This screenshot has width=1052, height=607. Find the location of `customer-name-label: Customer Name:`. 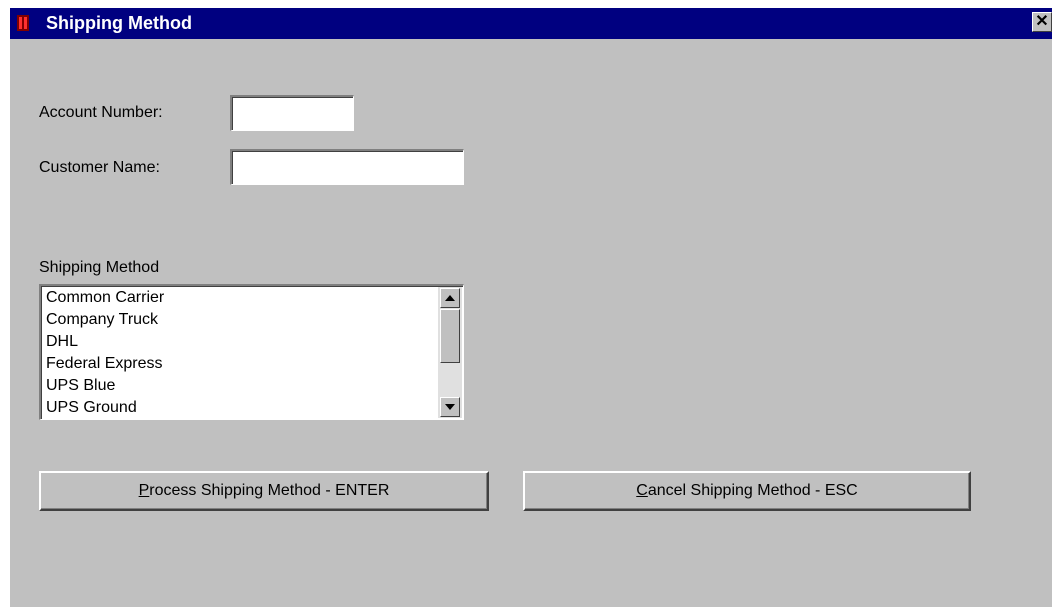

customer-name-label: Customer Name: is located at coordinates (99, 167).